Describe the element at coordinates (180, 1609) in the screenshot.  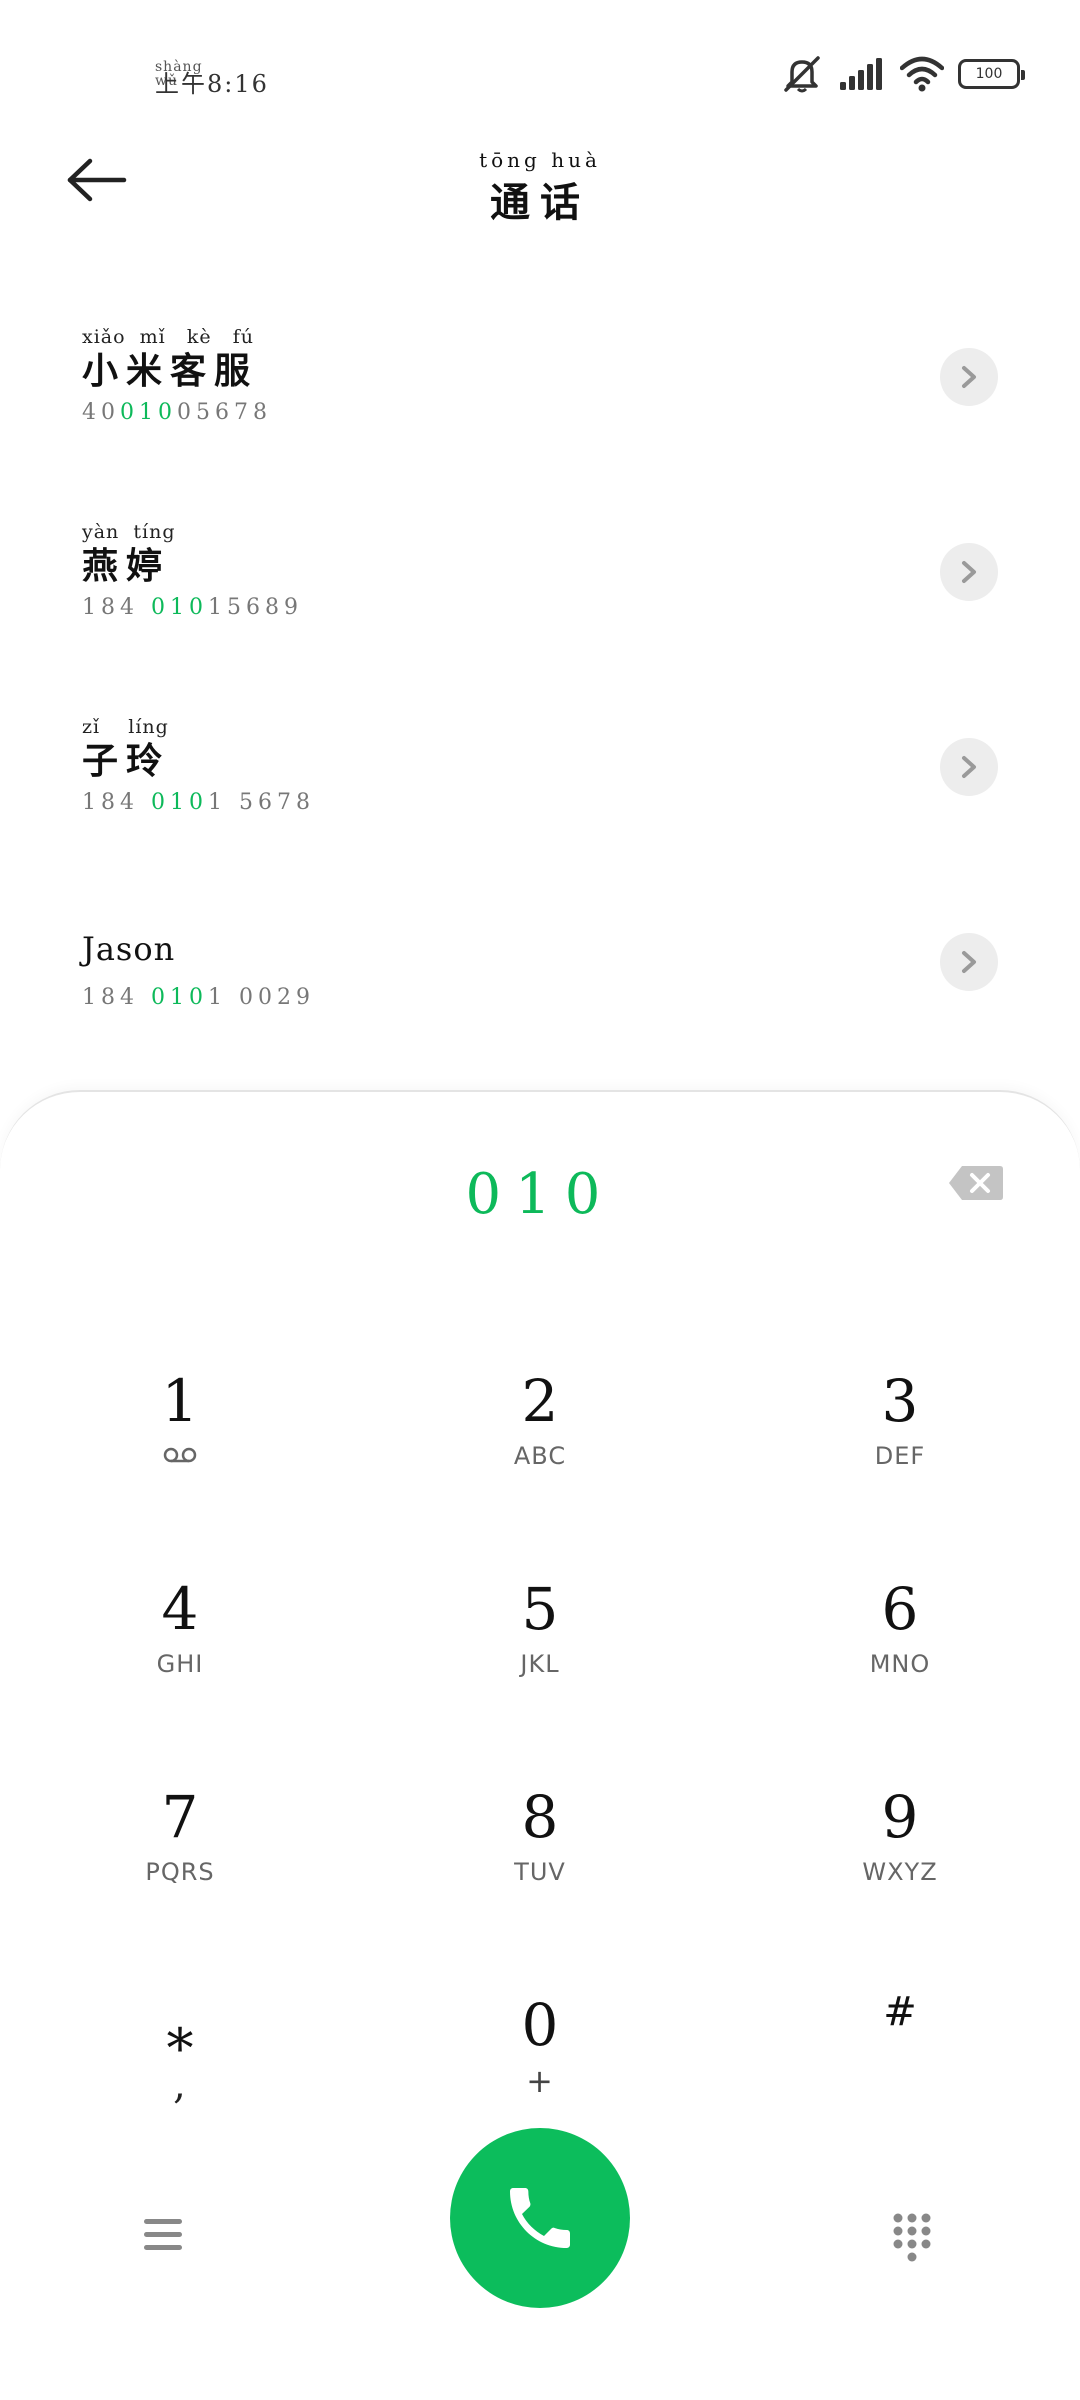
I see `key-digit: 4` at that location.